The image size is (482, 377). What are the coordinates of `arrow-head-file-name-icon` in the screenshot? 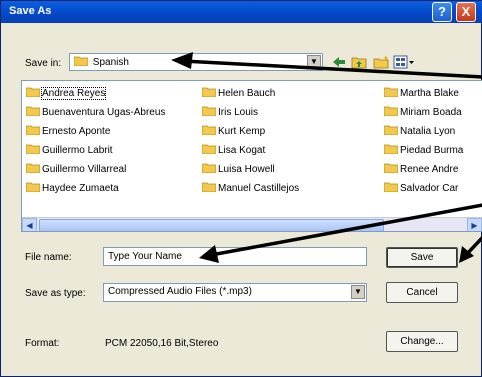 It's located at (209, 254).